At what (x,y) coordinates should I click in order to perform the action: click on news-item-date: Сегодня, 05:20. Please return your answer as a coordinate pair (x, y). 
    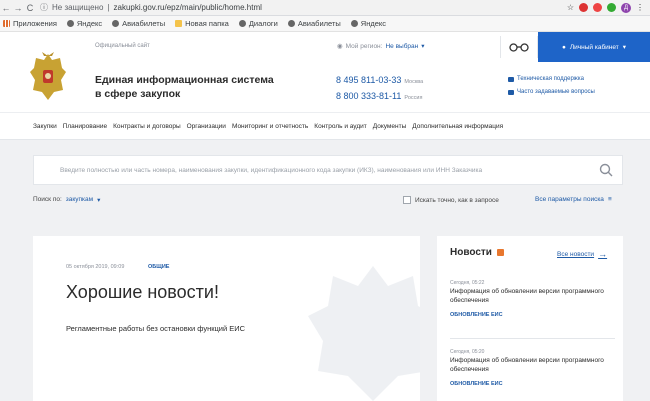
    Looking at the image, I should click on (467, 352).